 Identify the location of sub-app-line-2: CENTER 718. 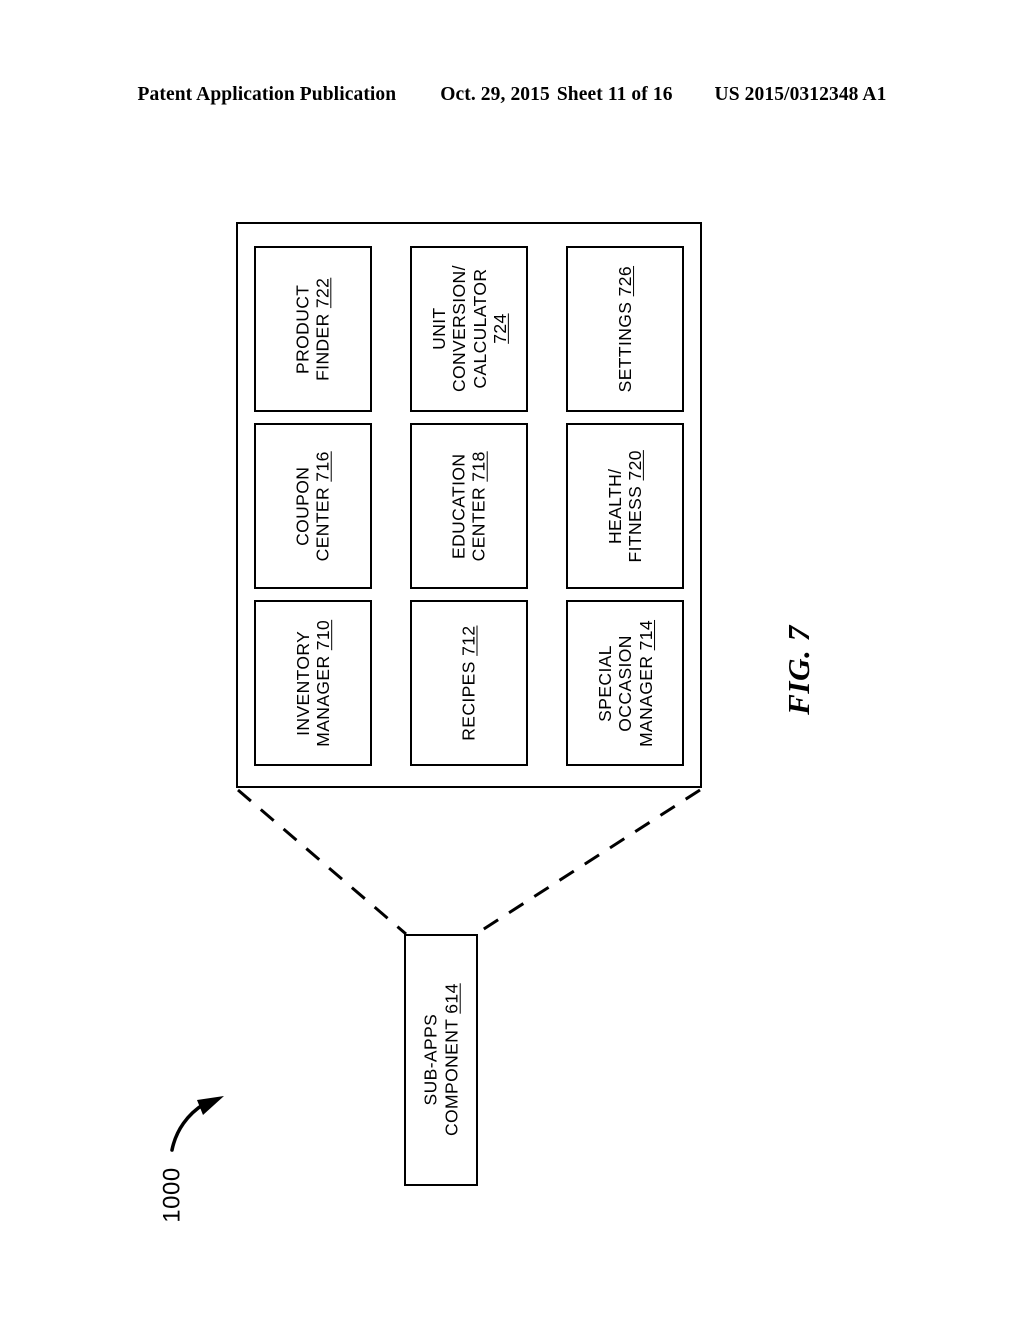
(479, 506).